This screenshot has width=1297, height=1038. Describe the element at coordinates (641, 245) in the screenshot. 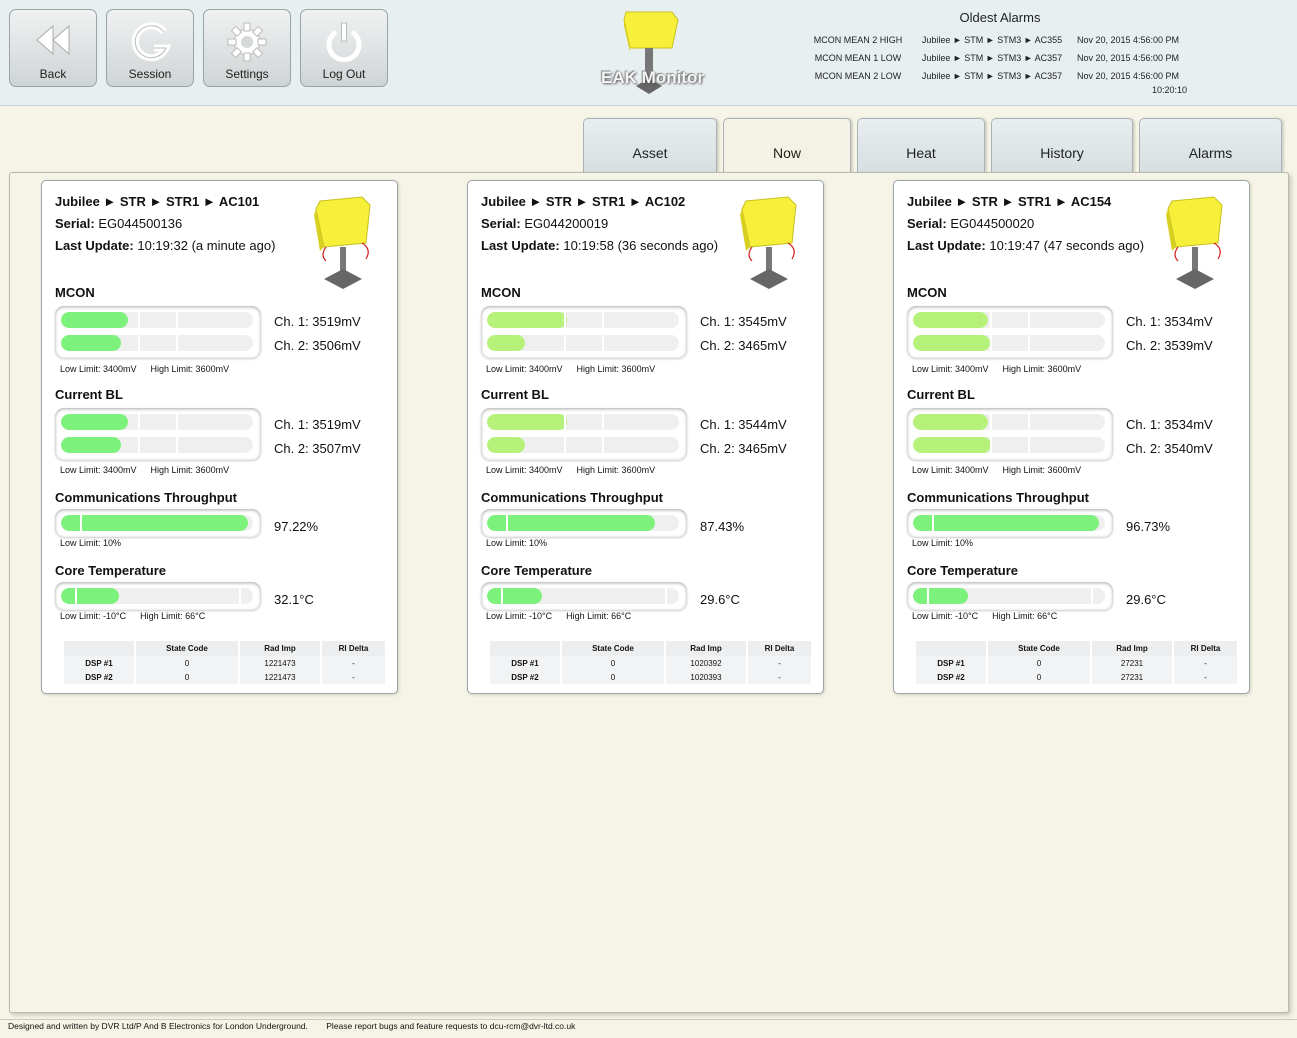

I see `last-update-value: 10:19:58 (36 seconds ago)` at that location.